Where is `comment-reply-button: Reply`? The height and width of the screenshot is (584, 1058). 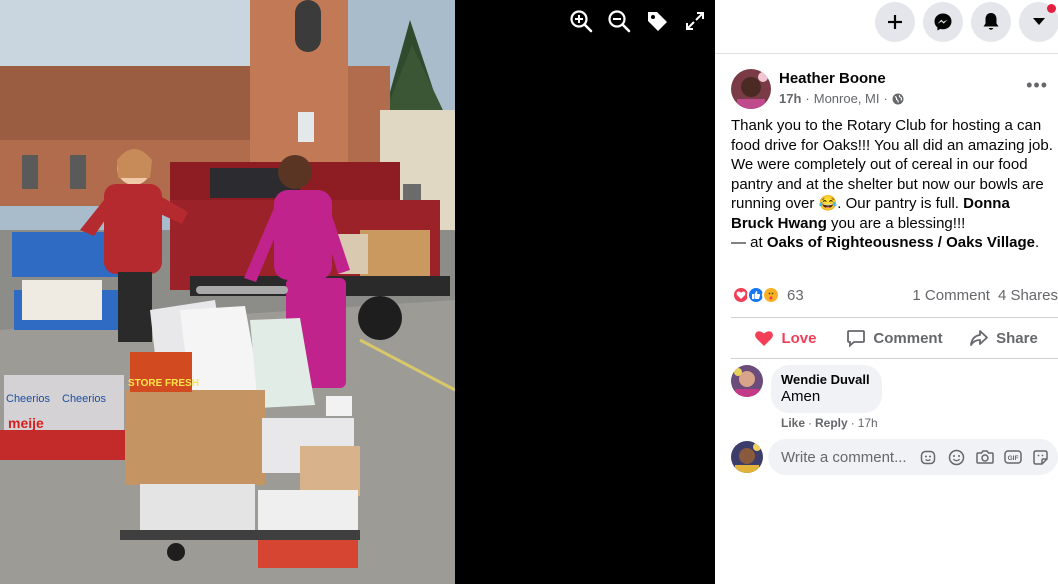
comment-reply-button: Reply is located at coordinates (831, 423).